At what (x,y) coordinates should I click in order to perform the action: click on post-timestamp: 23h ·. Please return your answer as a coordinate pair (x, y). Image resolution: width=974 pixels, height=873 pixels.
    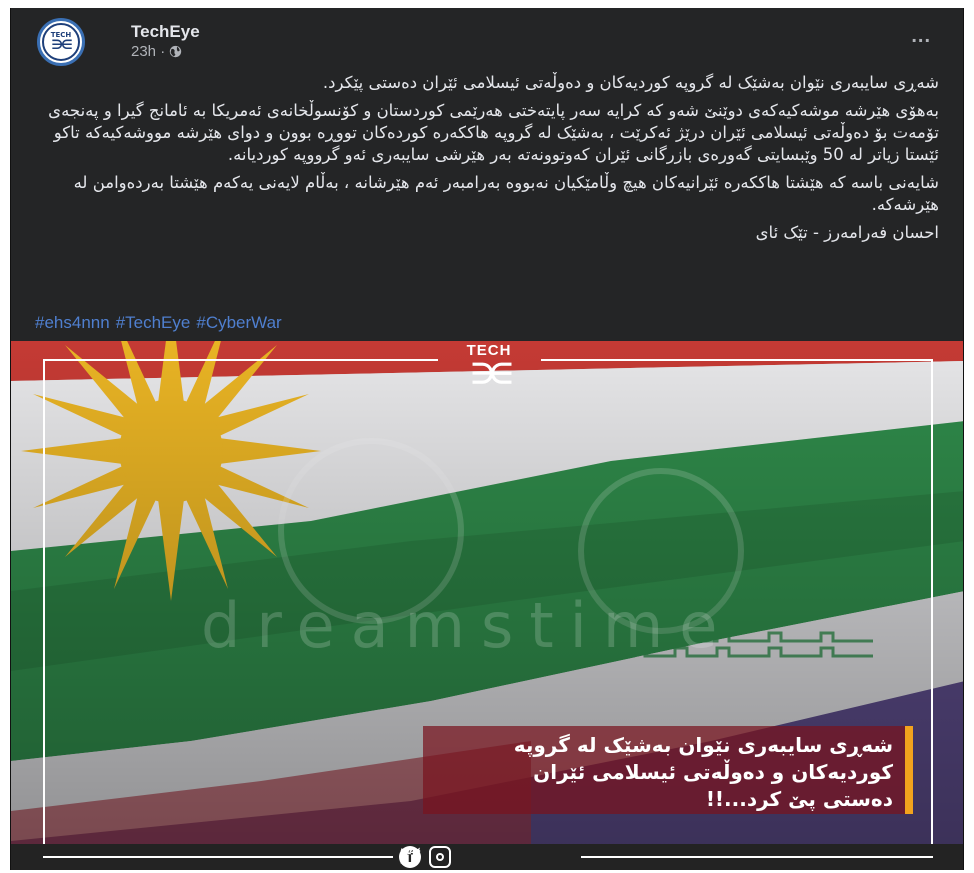
    Looking at the image, I should click on (148, 51).